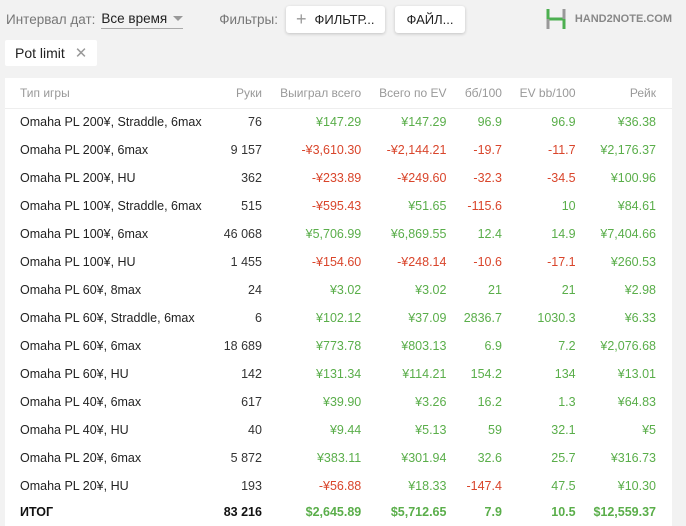 The width and height of the screenshot is (686, 526). I want to click on value-cell: 1030.3, so click(556, 318).